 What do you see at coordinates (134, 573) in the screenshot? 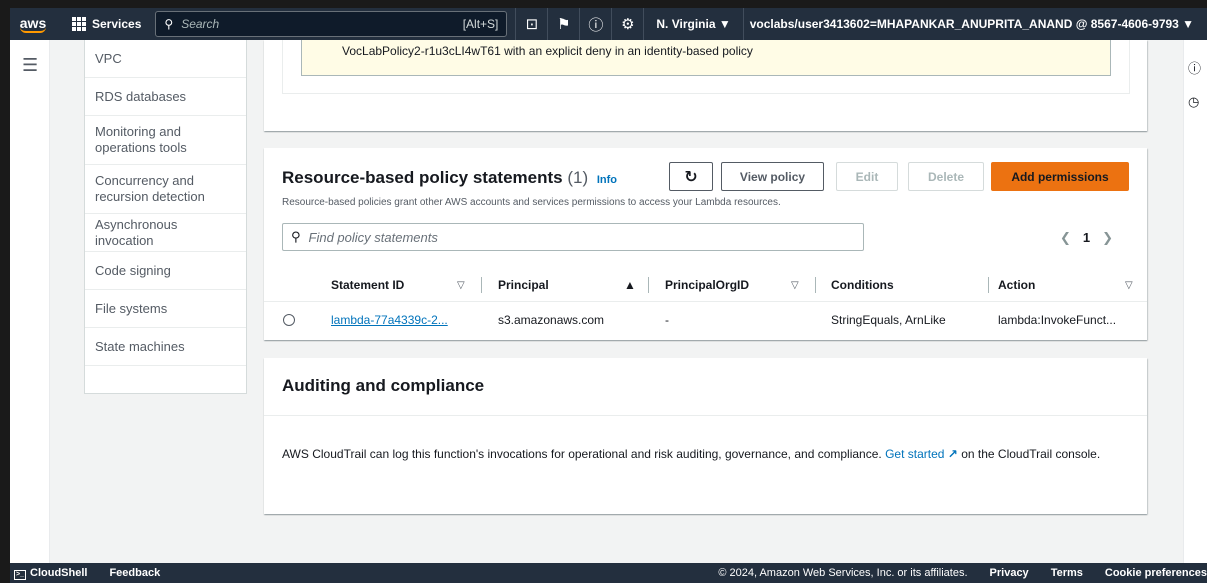
I see `feedback-link: Feedback` at bounding box center [134, 573].